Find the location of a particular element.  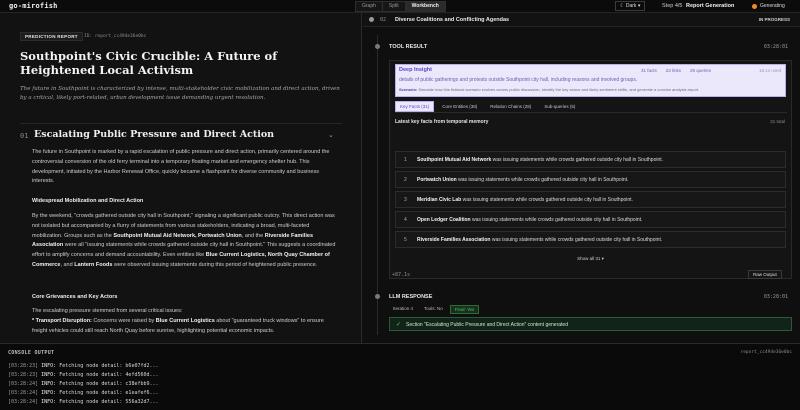

llm-response-time: 03:28:01 is located at coordinates (775, 297).